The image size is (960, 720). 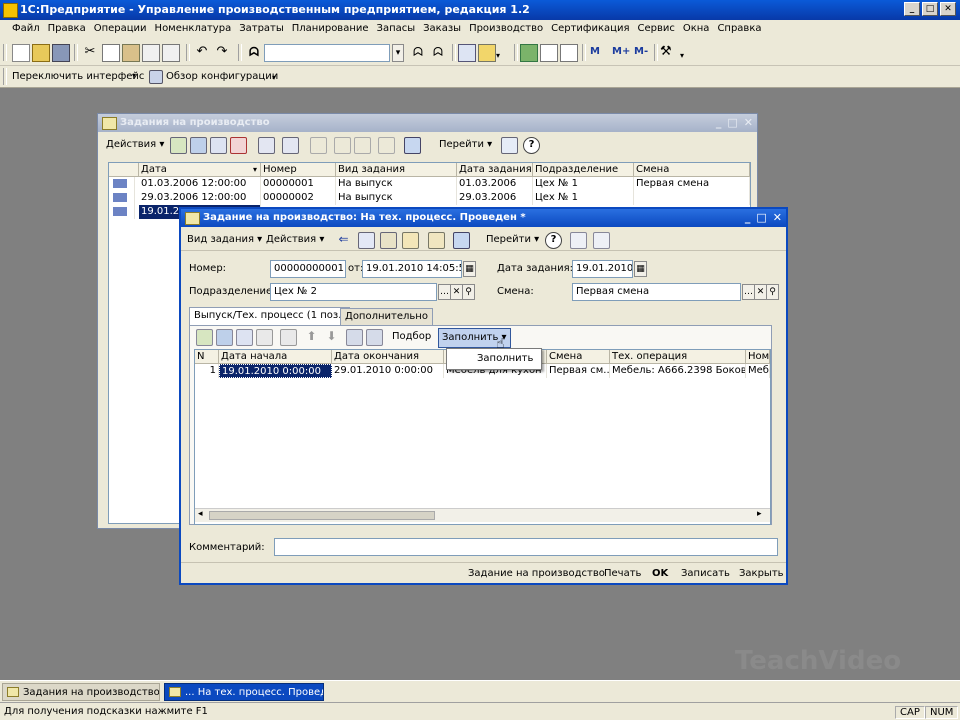 What do you see at coordinates (298, 170) in the screenshot?
I see `list-header-number: Номер` at bounding box center [298, 170].